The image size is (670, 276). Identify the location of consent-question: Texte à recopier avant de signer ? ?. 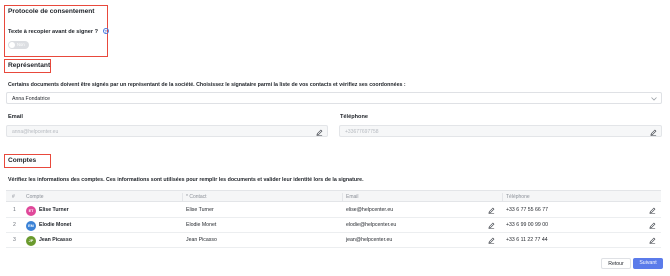
(58, 31).